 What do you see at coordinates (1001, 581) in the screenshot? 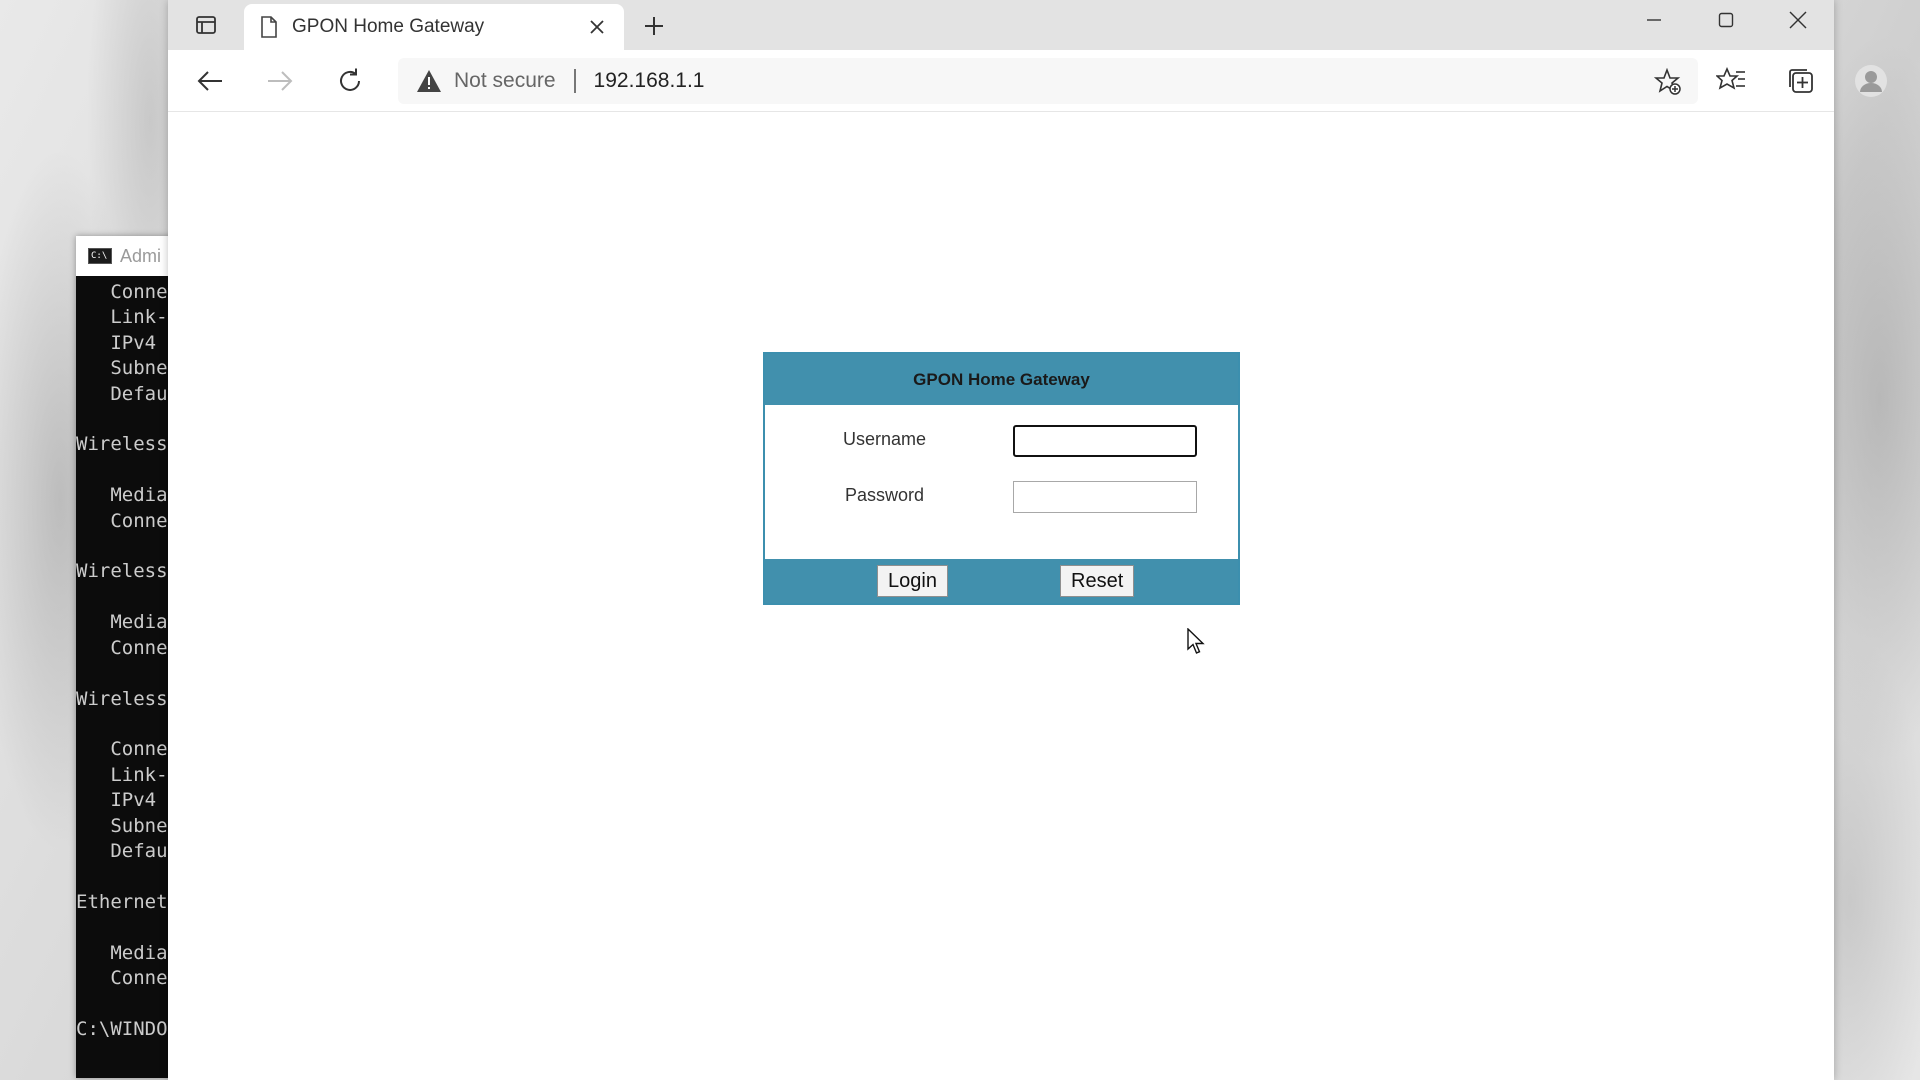
I see `login-actions: Login Reset` at bounding box center [1001, 581].